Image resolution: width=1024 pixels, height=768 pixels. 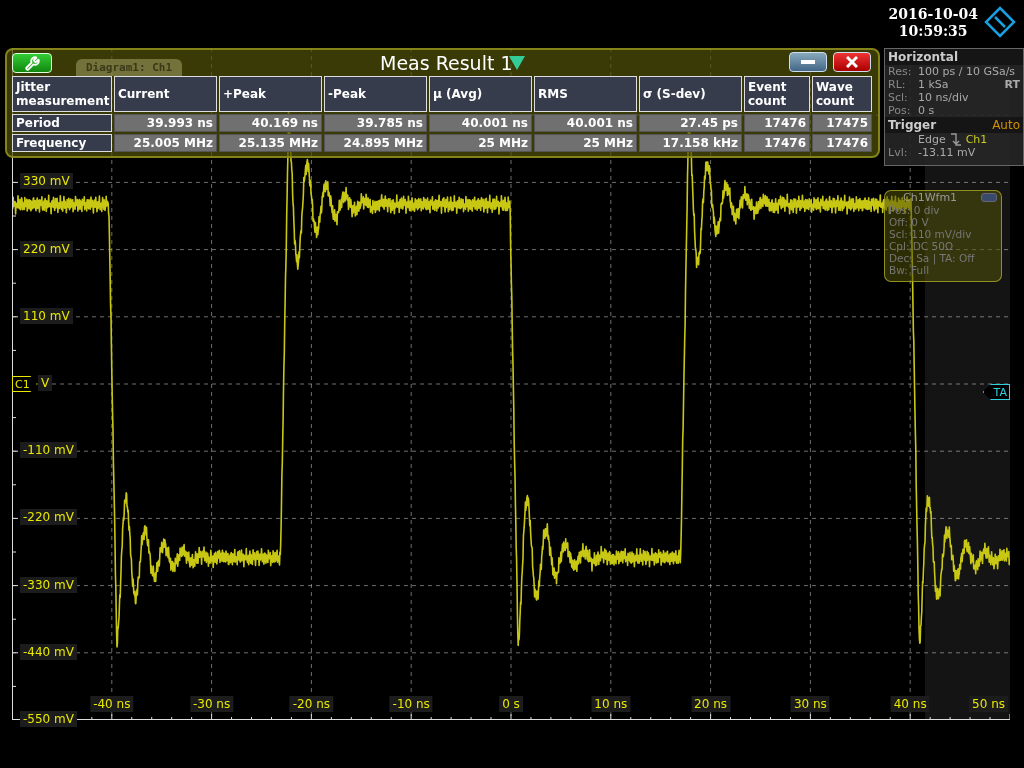 I want to click on trigger-type: Edge, so click(x=932, y=139).